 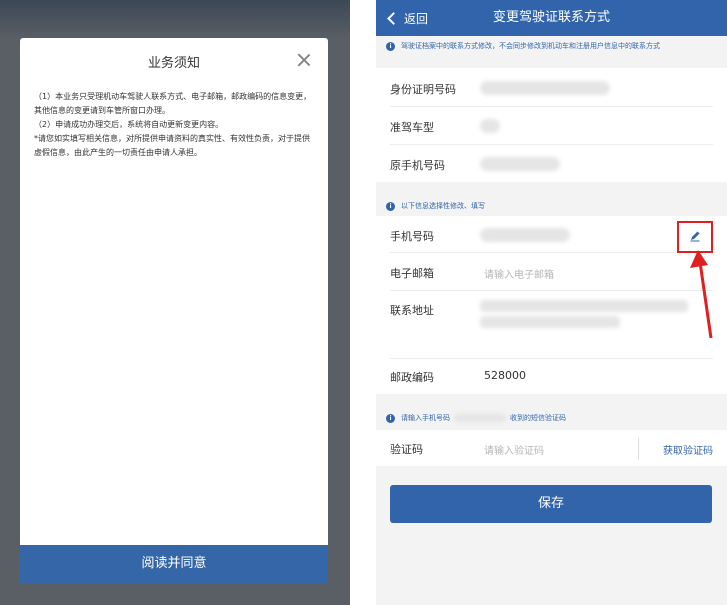 I want to click on get-code-button: 获取验证码, so click(x=688, y=449).